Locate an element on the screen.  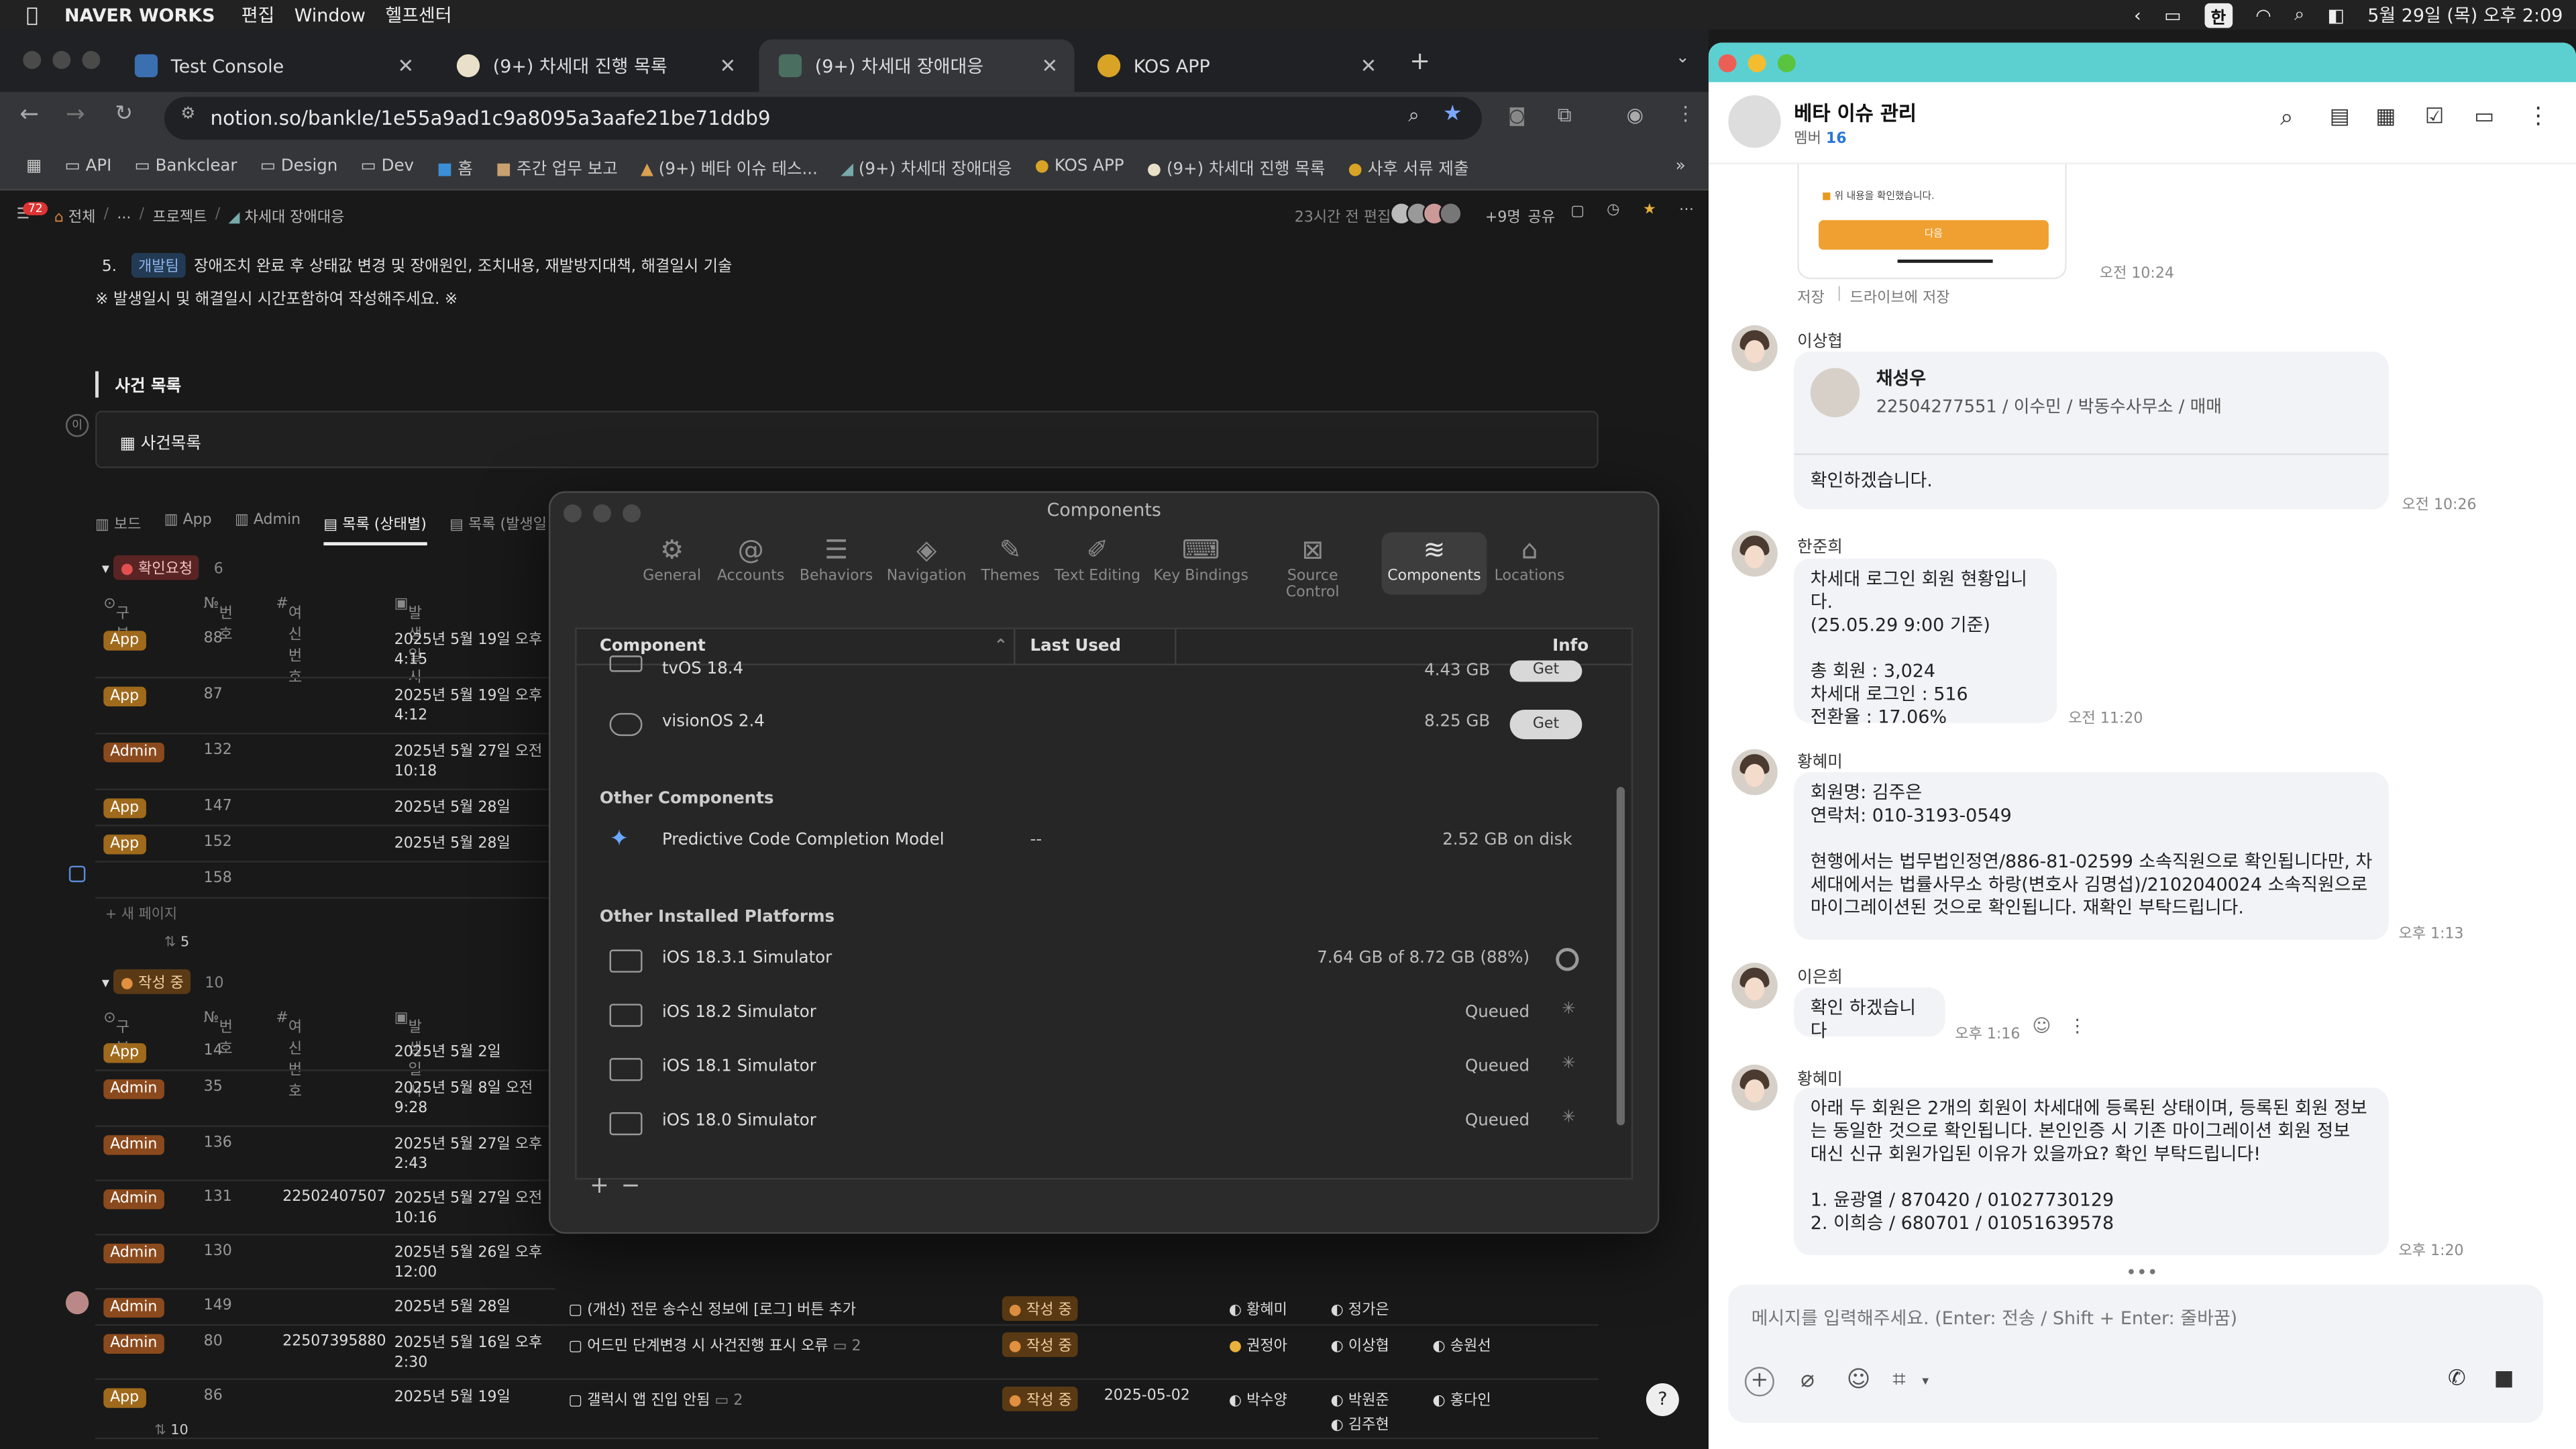
toolbar-behaviors: ☰ Behaviors is located at coordinates (836, 563).